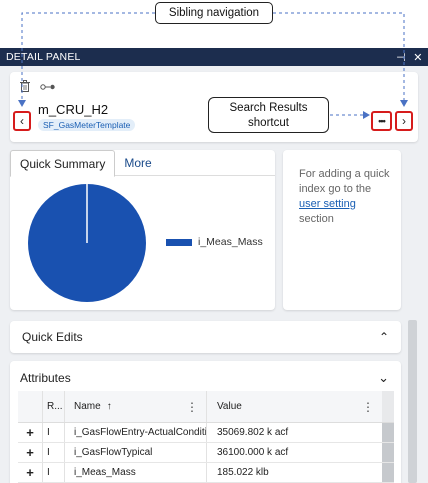 This screenshot has height=483, width=428. Describe the element at coordinates (204, 378) in the screenshot. I see `attributes-header: Attributes ⌄` at that location.